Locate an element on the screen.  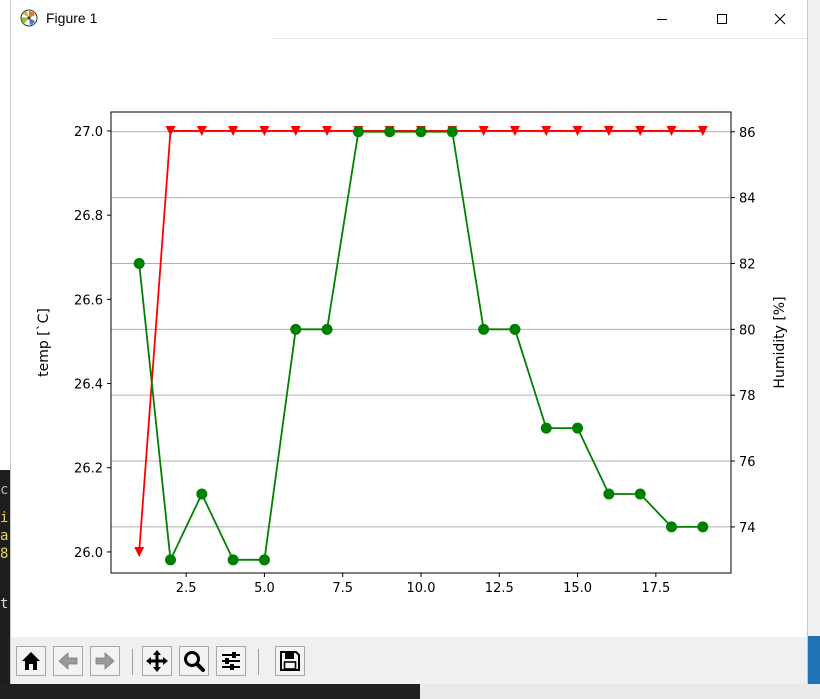
sliders-icon is located at coordinates (231, 661).